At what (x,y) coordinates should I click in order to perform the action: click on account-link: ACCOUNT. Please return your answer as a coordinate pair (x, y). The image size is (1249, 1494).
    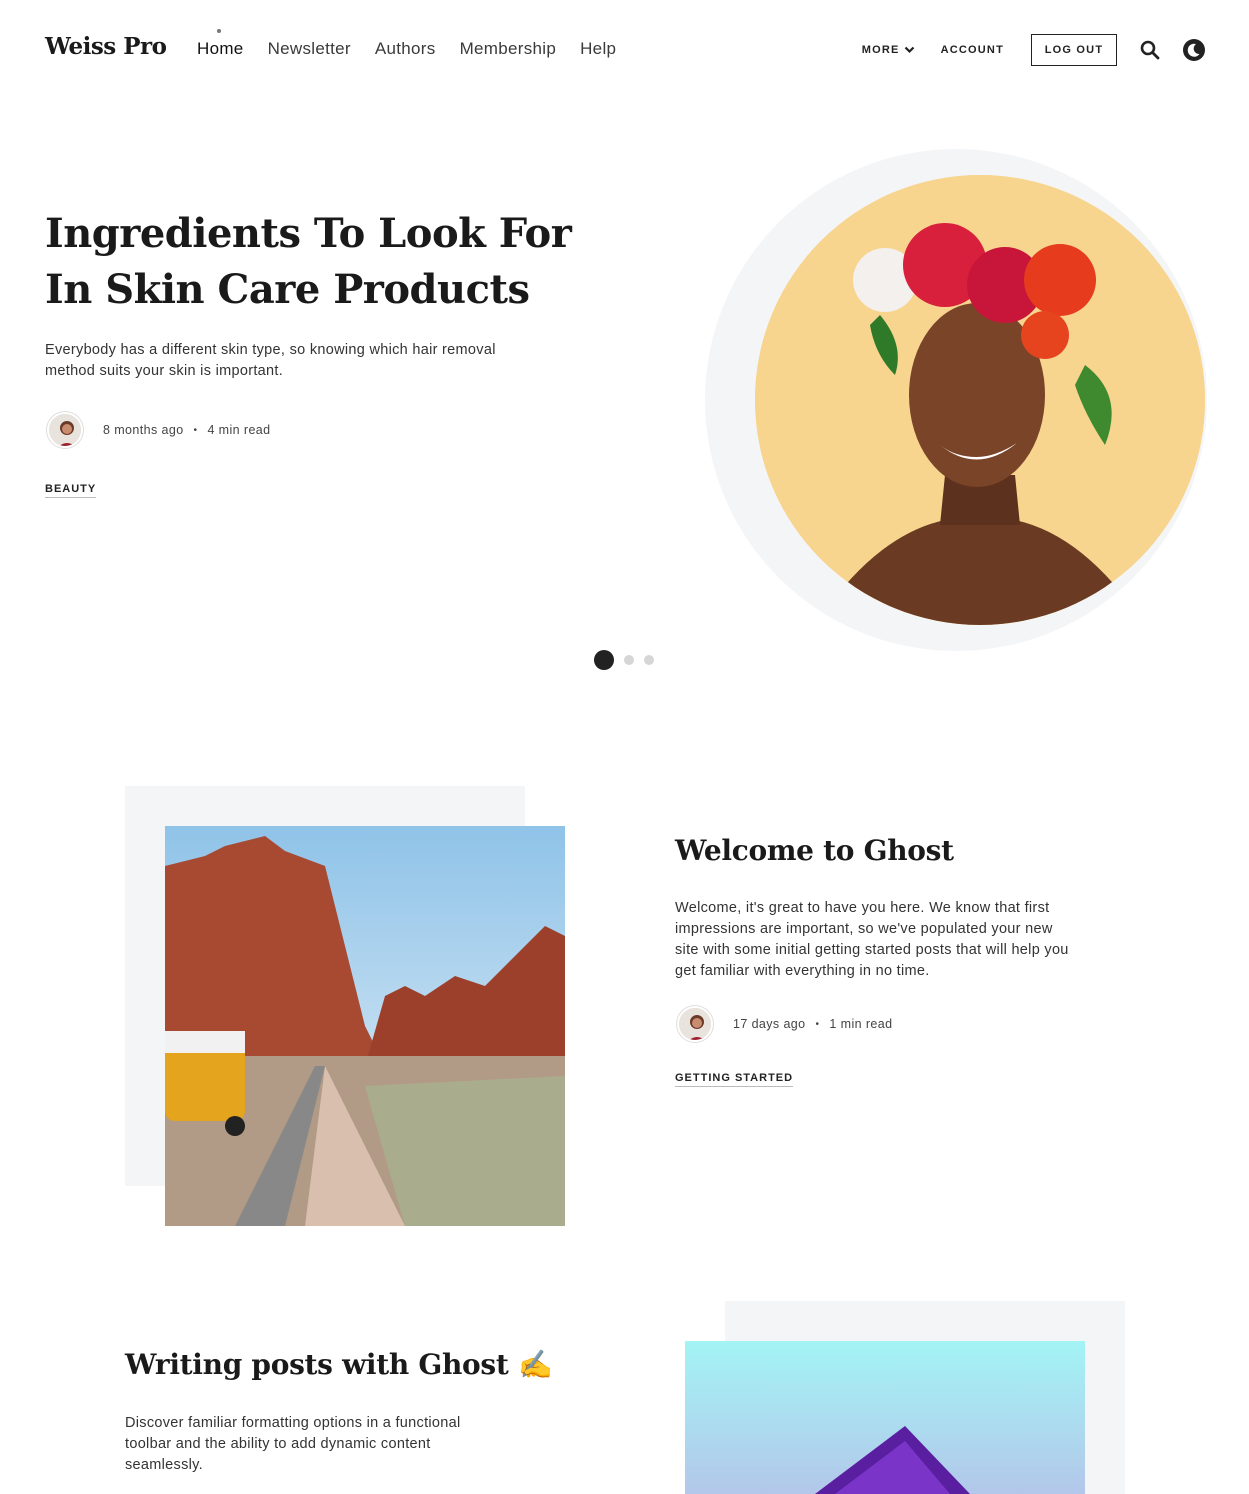
    Looking at the image, I should click on (972, 50).